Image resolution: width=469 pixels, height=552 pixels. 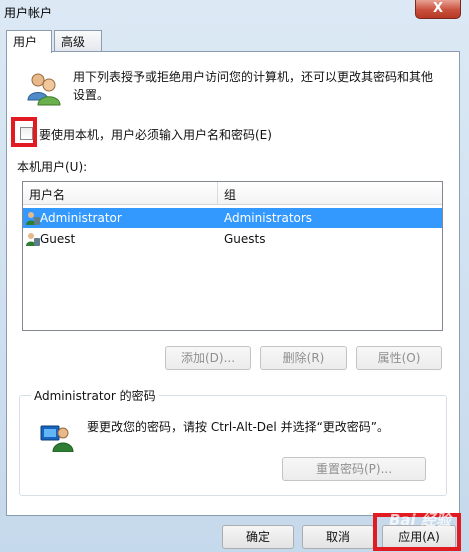 What do you see at coordinates (217, 193) in the screenshot?
I see `column-divider` at bounding box center [217, 193].